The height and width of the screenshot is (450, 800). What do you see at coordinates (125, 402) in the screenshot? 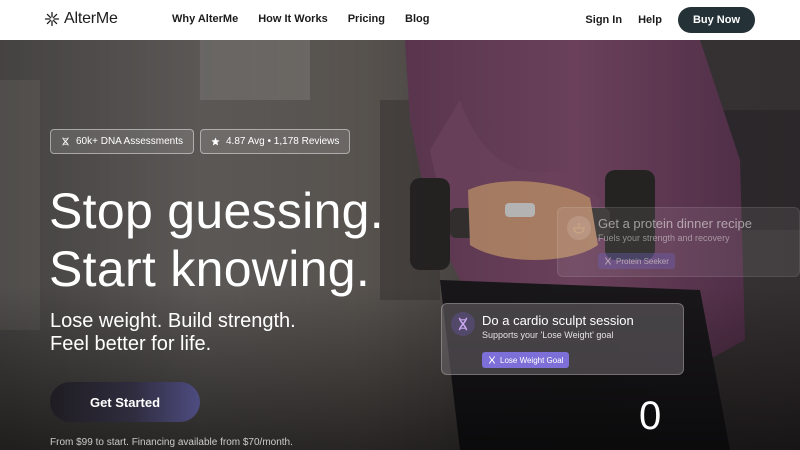
I see `get-started-button: Get Started` at bounding box center [125, 402].